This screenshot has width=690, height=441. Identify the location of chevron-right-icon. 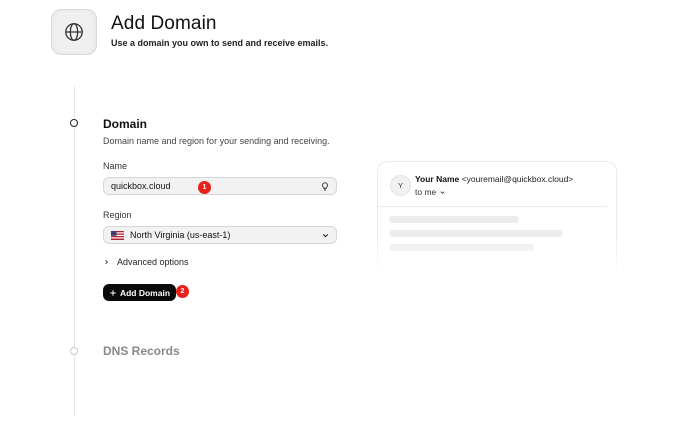
(106, 262).